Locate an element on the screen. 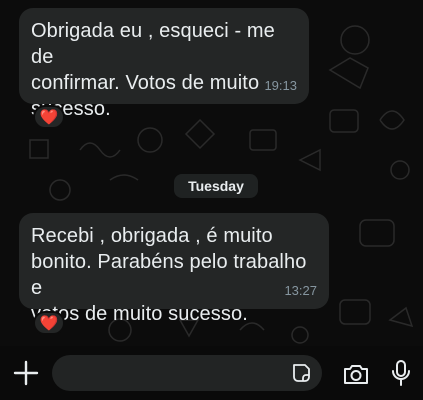 Image resolution: width=423 pixels, height=400 pixels. plus-icon is located at coordinates (26, 373).